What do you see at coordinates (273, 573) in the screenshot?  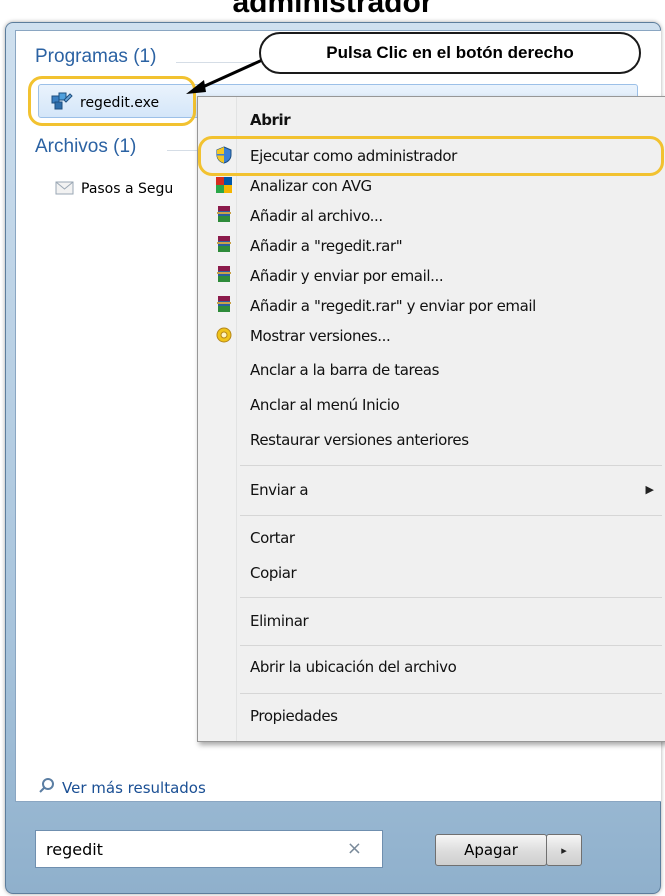 I see `menu-item-copiar: Copiar` at bounding box center [273, 573].